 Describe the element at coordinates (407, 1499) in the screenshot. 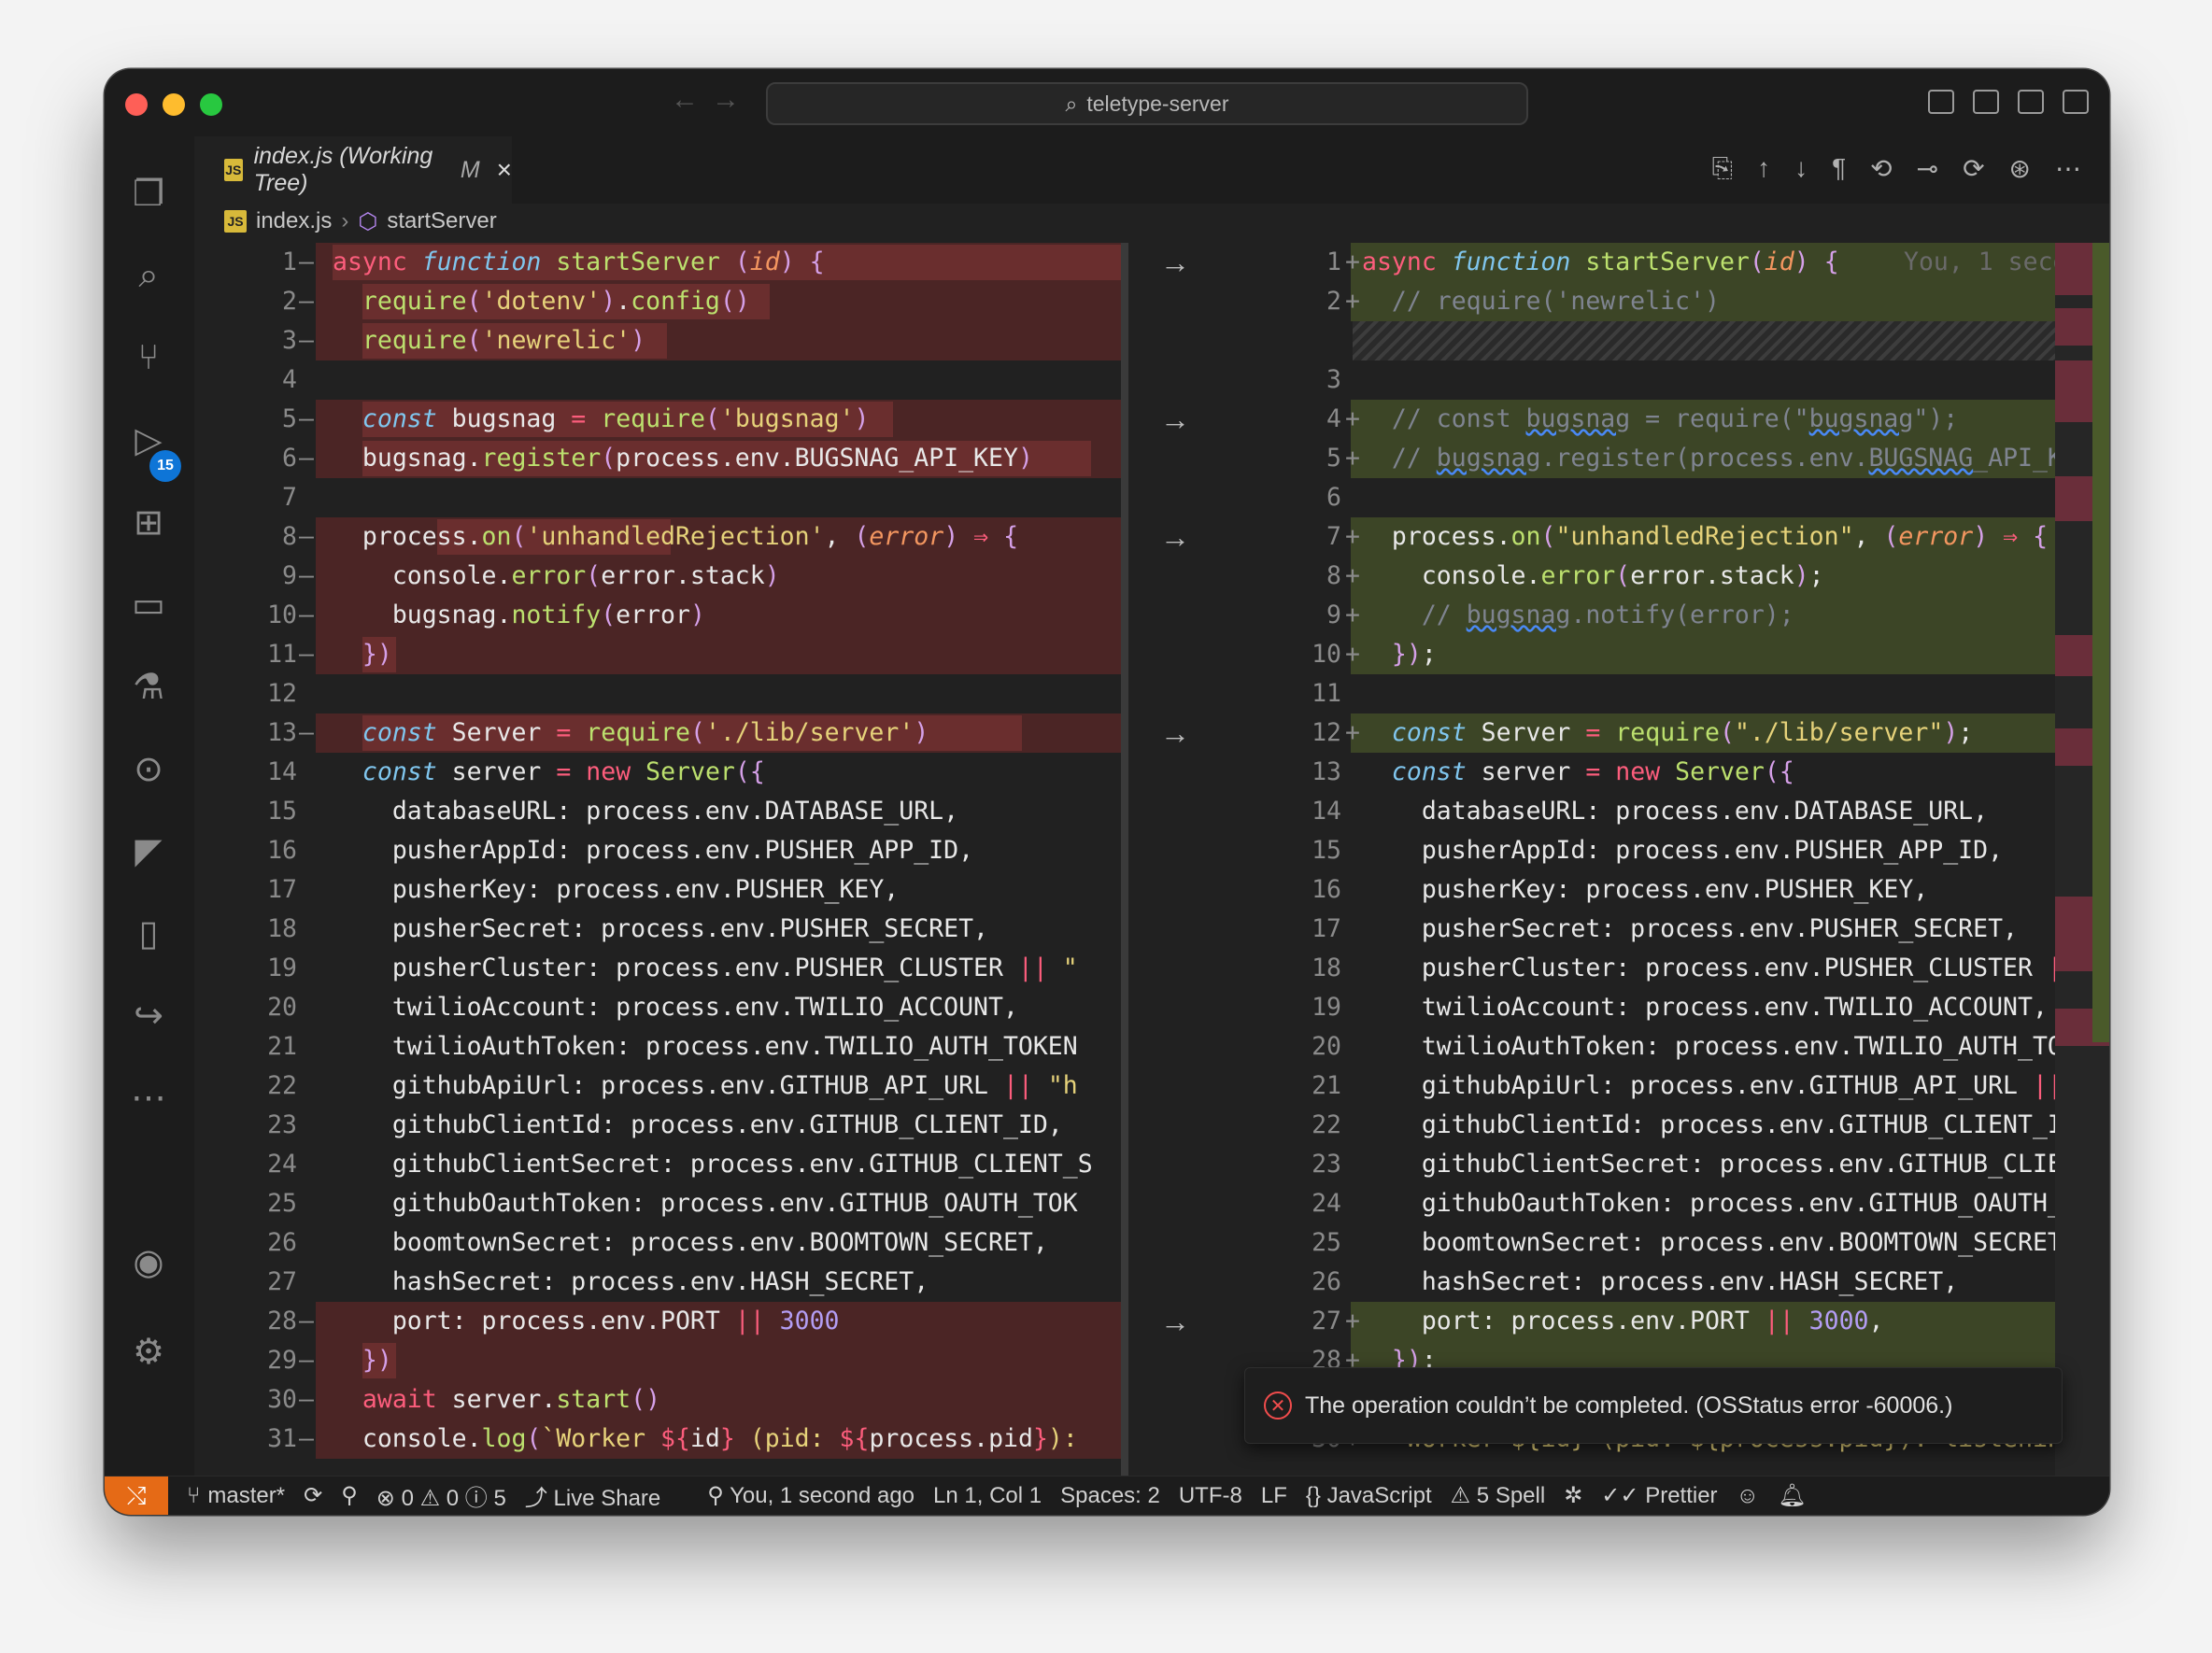

I see `error-count: 0` at that location.